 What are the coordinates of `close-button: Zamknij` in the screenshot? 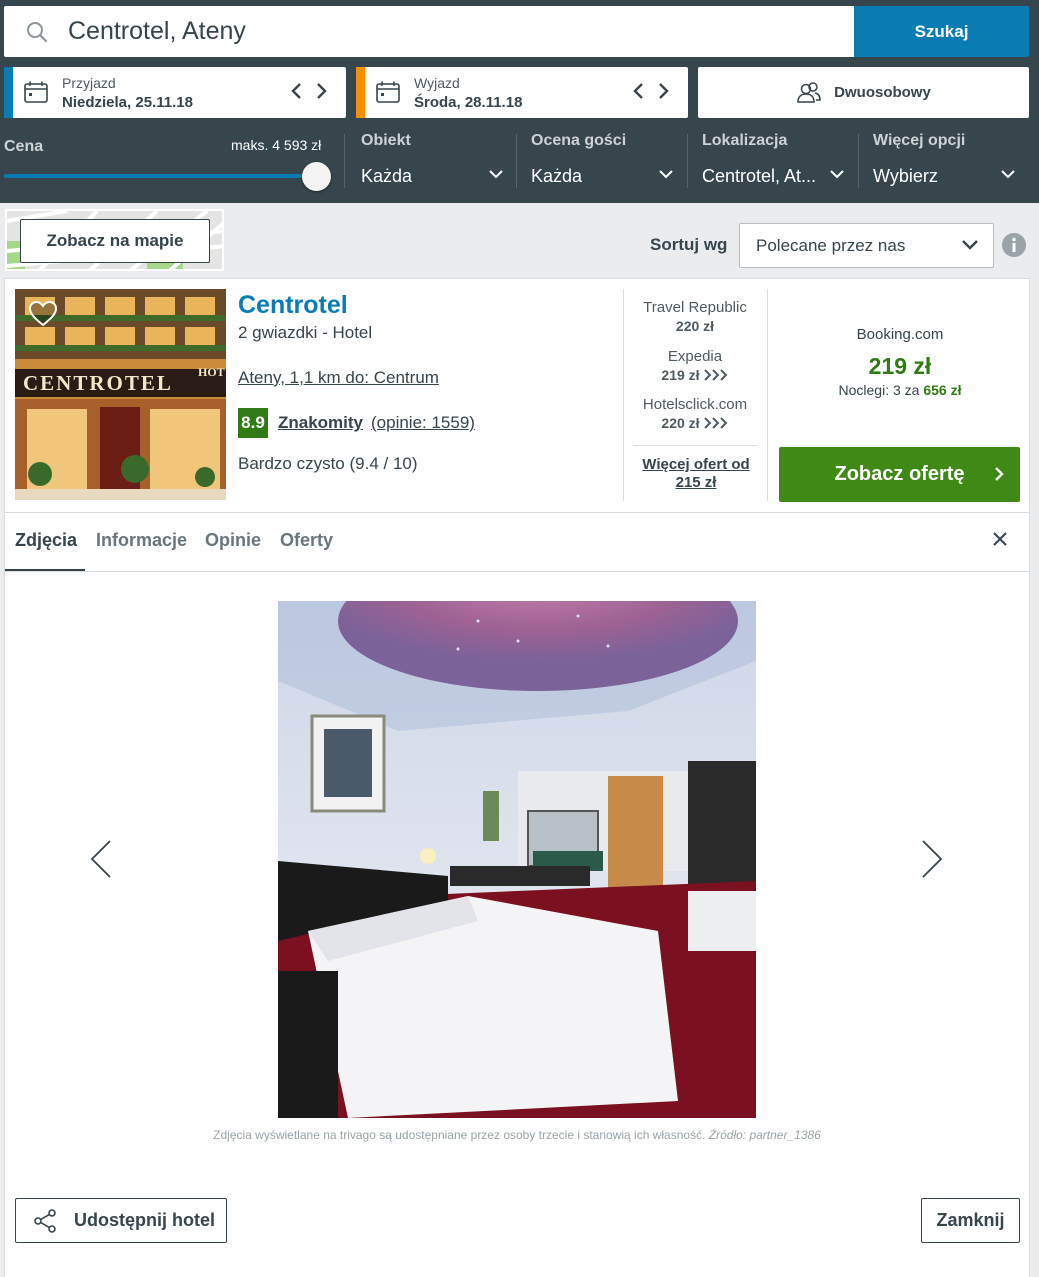 It's located at (970, 1220).